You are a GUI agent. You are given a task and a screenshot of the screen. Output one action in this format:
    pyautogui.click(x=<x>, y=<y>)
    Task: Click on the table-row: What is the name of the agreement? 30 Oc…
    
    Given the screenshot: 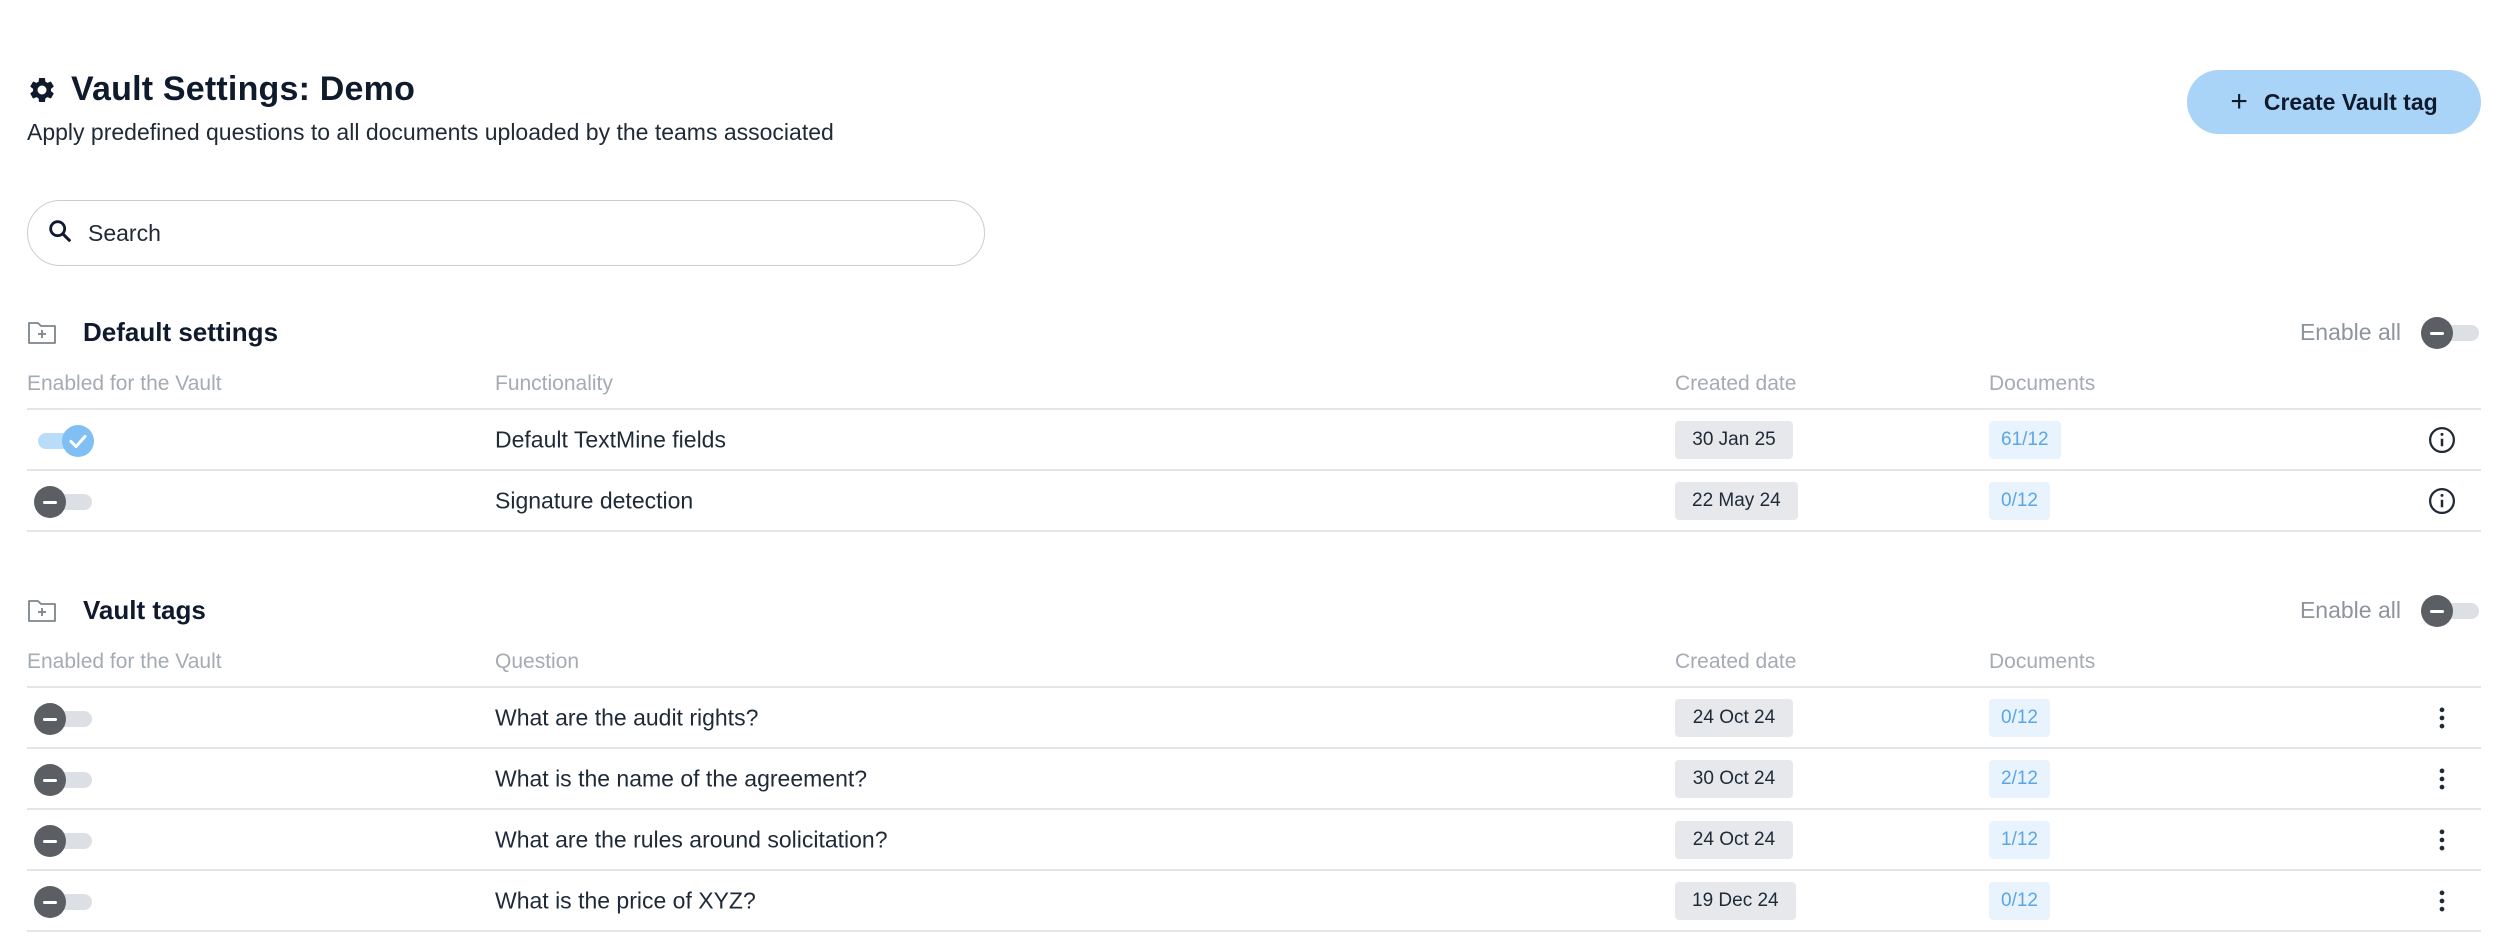 What is the action you would take?
    pyautogui.click(x=1254, y=779)
    